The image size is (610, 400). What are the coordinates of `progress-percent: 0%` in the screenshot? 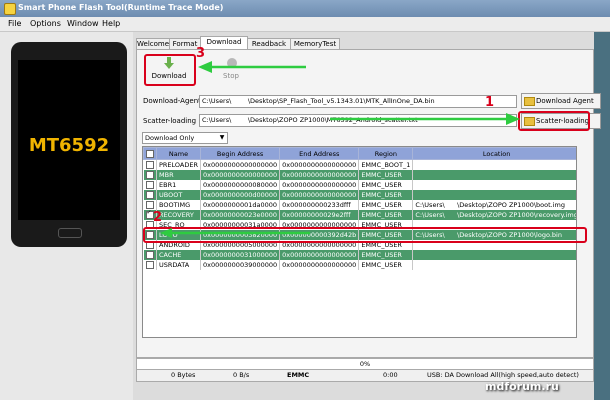 It's located at (365, 364).